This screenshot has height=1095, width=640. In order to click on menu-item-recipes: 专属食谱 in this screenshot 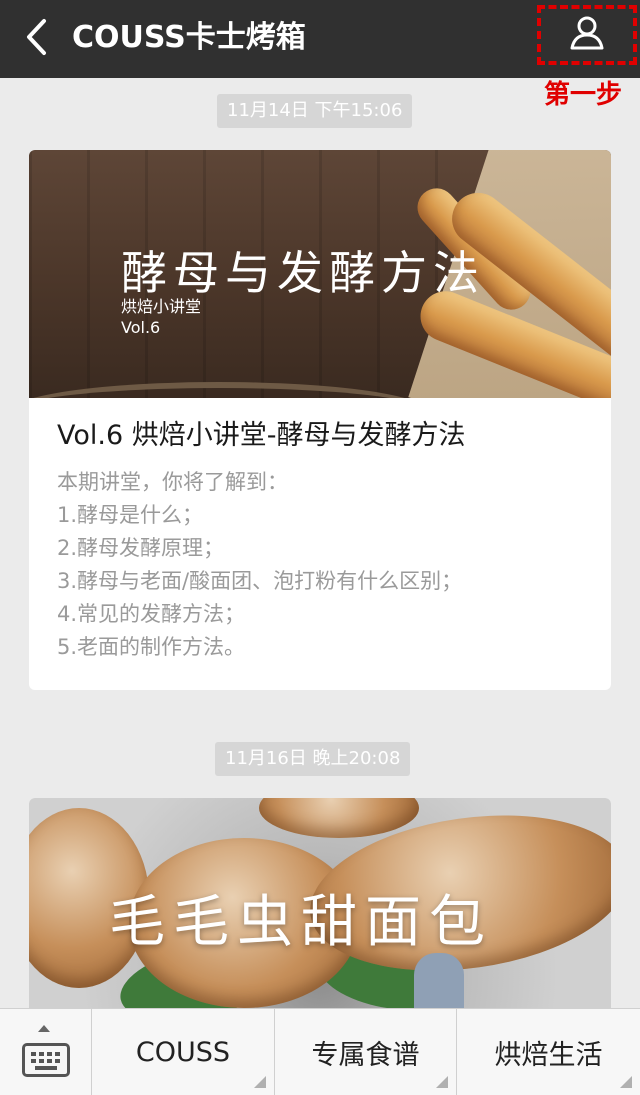, I will do `click(366, 1052)`.